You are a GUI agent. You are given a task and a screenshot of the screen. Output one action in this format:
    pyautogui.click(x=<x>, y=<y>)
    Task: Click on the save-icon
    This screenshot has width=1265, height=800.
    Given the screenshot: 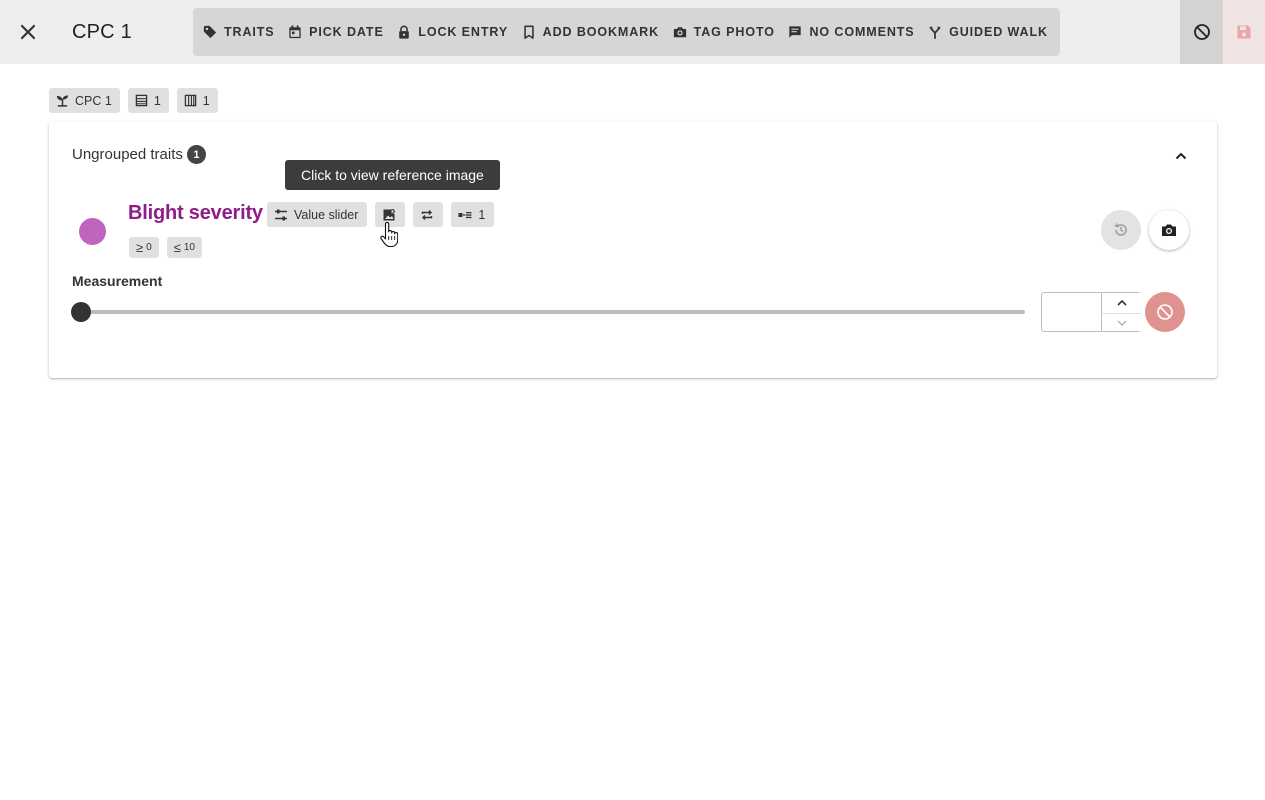 What is the action you would take?
    pyautogui.click(x=1244, y=32)
    